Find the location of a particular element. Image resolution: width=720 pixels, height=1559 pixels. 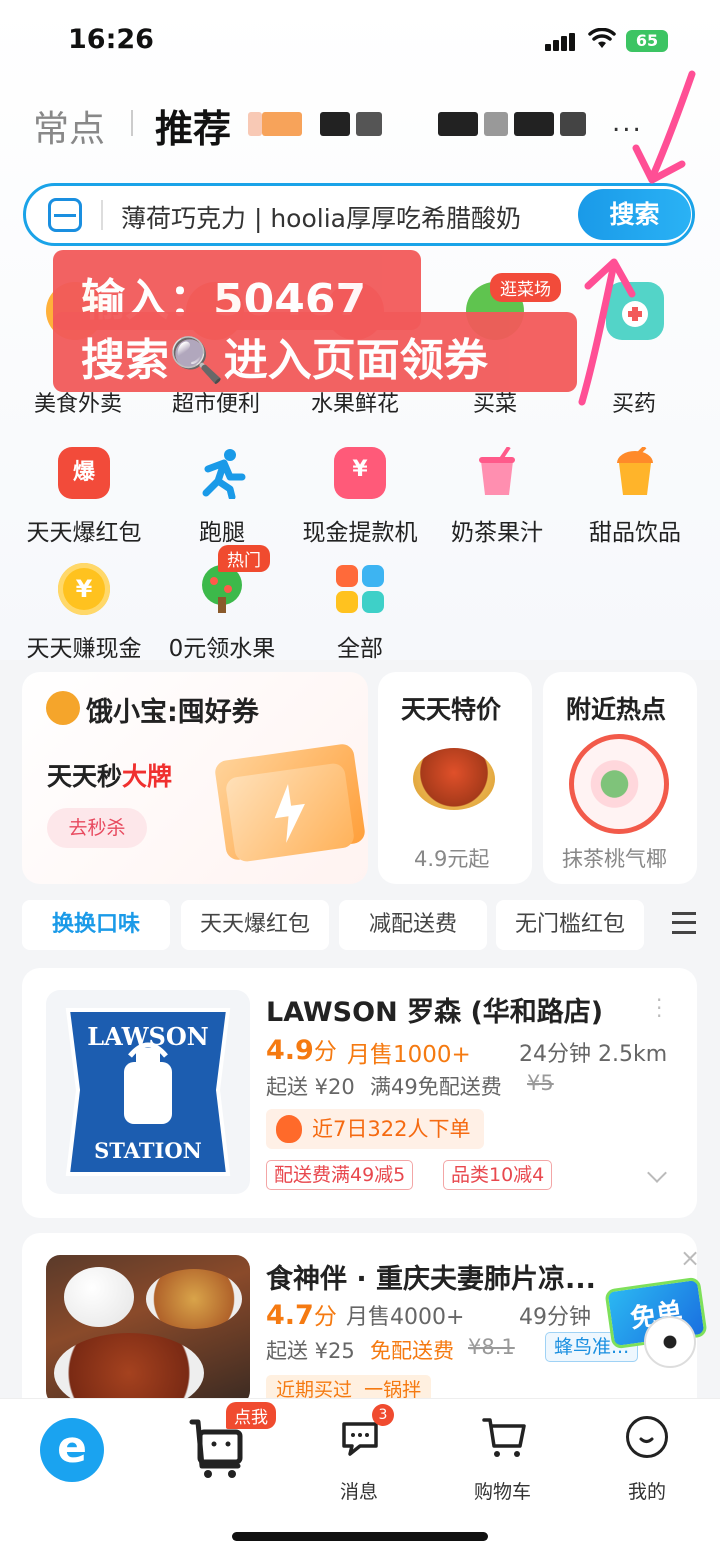

red-packet-icon: 爆 is located at coordinates (84, 473).